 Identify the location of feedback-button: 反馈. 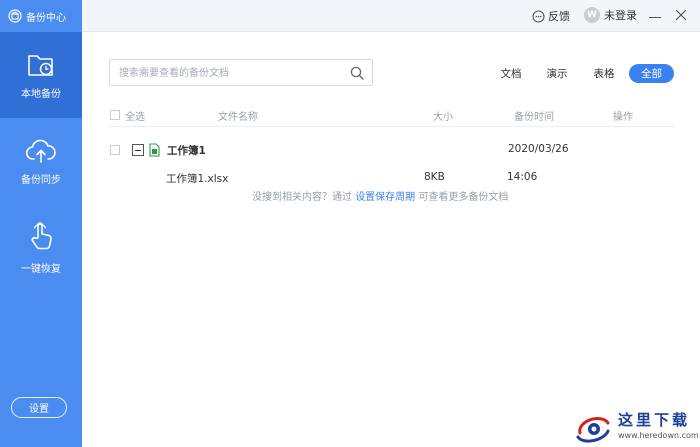
(551, 16).